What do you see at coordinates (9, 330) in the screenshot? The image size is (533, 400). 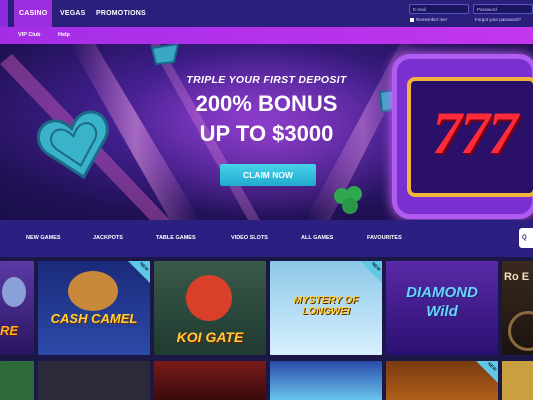 I see `game-title: RE` at bounding box center [9, 330].